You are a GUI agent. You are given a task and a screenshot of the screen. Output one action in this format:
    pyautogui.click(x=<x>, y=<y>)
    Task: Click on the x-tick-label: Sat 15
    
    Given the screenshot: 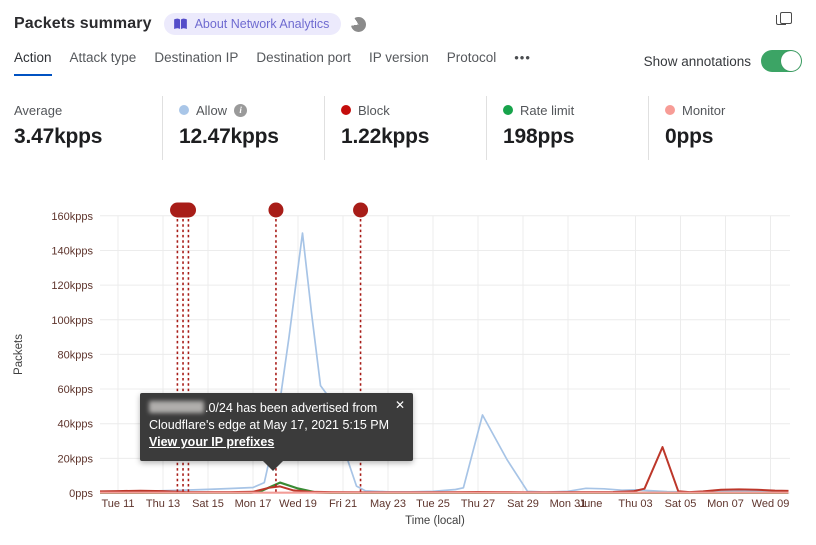 What is the action you would take?
    pyautogui.click(x=208, y=504)
    